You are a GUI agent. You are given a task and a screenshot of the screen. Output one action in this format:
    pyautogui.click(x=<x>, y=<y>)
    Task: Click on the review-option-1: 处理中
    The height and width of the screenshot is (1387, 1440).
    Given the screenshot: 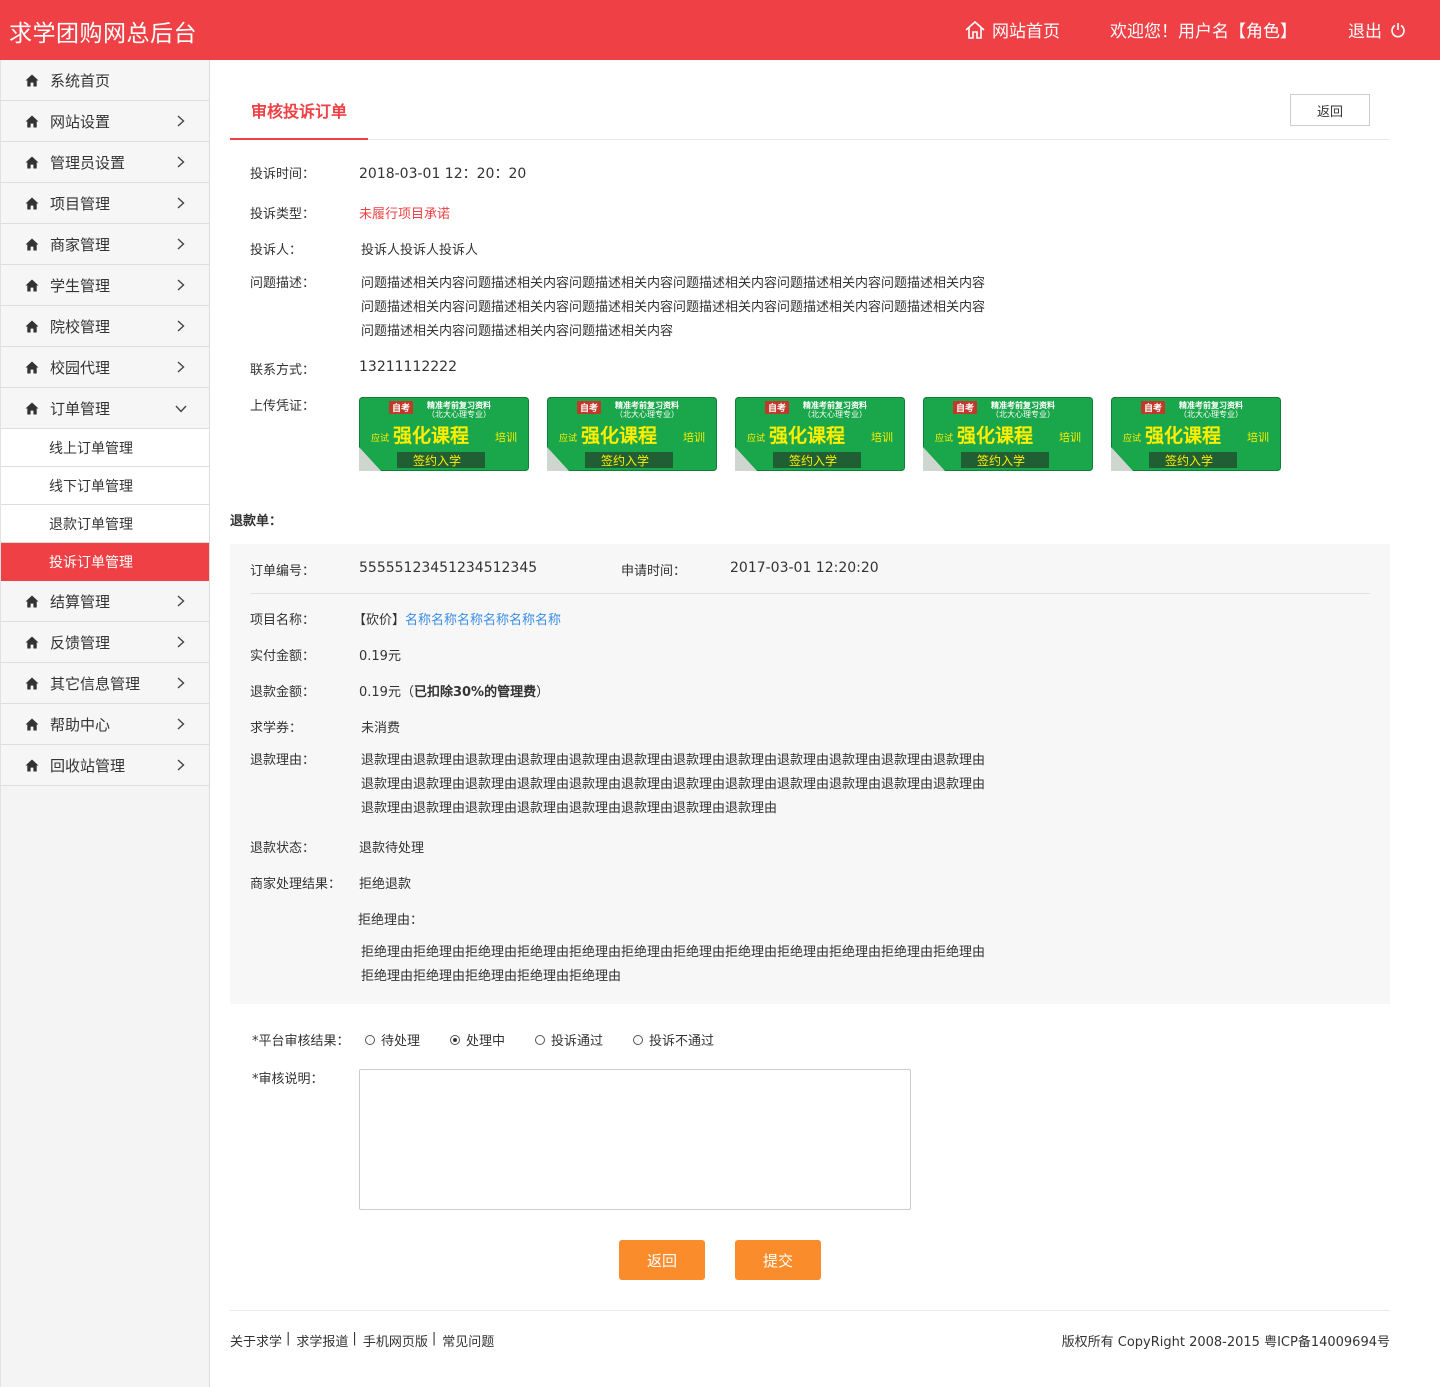 What is the action you would take?
    pyautogui.click(x=477, y=1039)
    